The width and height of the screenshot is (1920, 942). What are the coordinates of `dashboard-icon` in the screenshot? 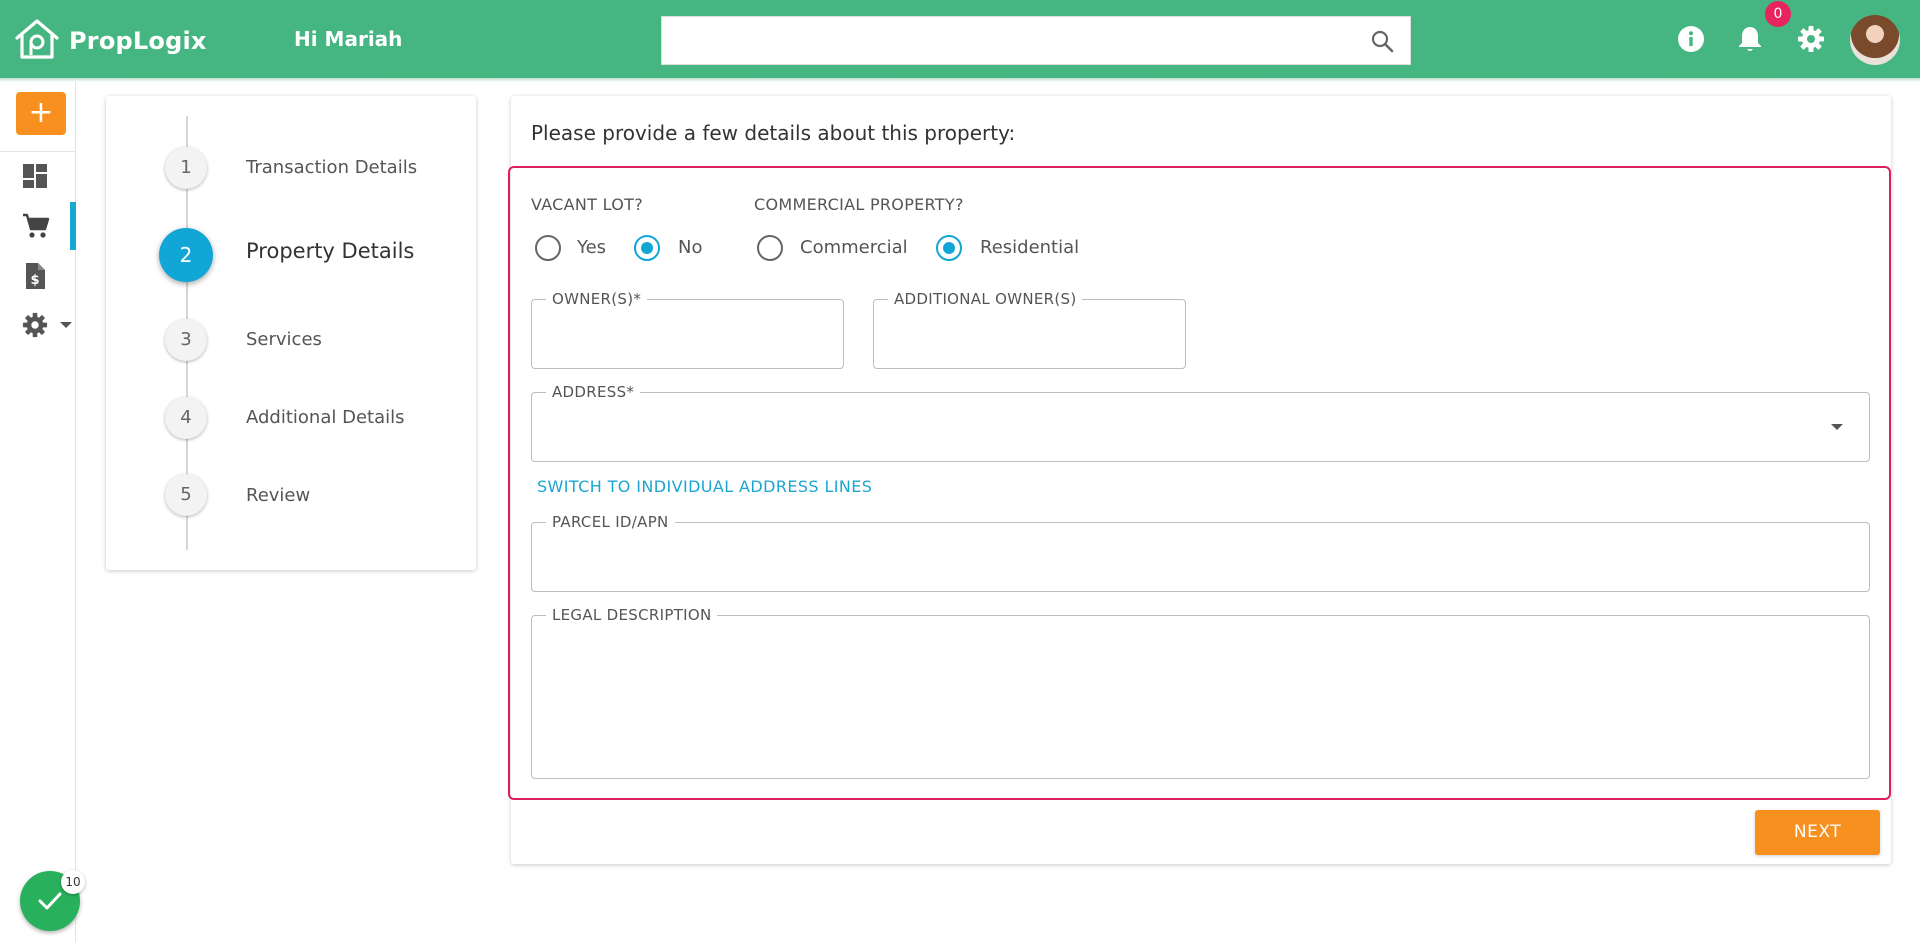 It's located at (35, 178).